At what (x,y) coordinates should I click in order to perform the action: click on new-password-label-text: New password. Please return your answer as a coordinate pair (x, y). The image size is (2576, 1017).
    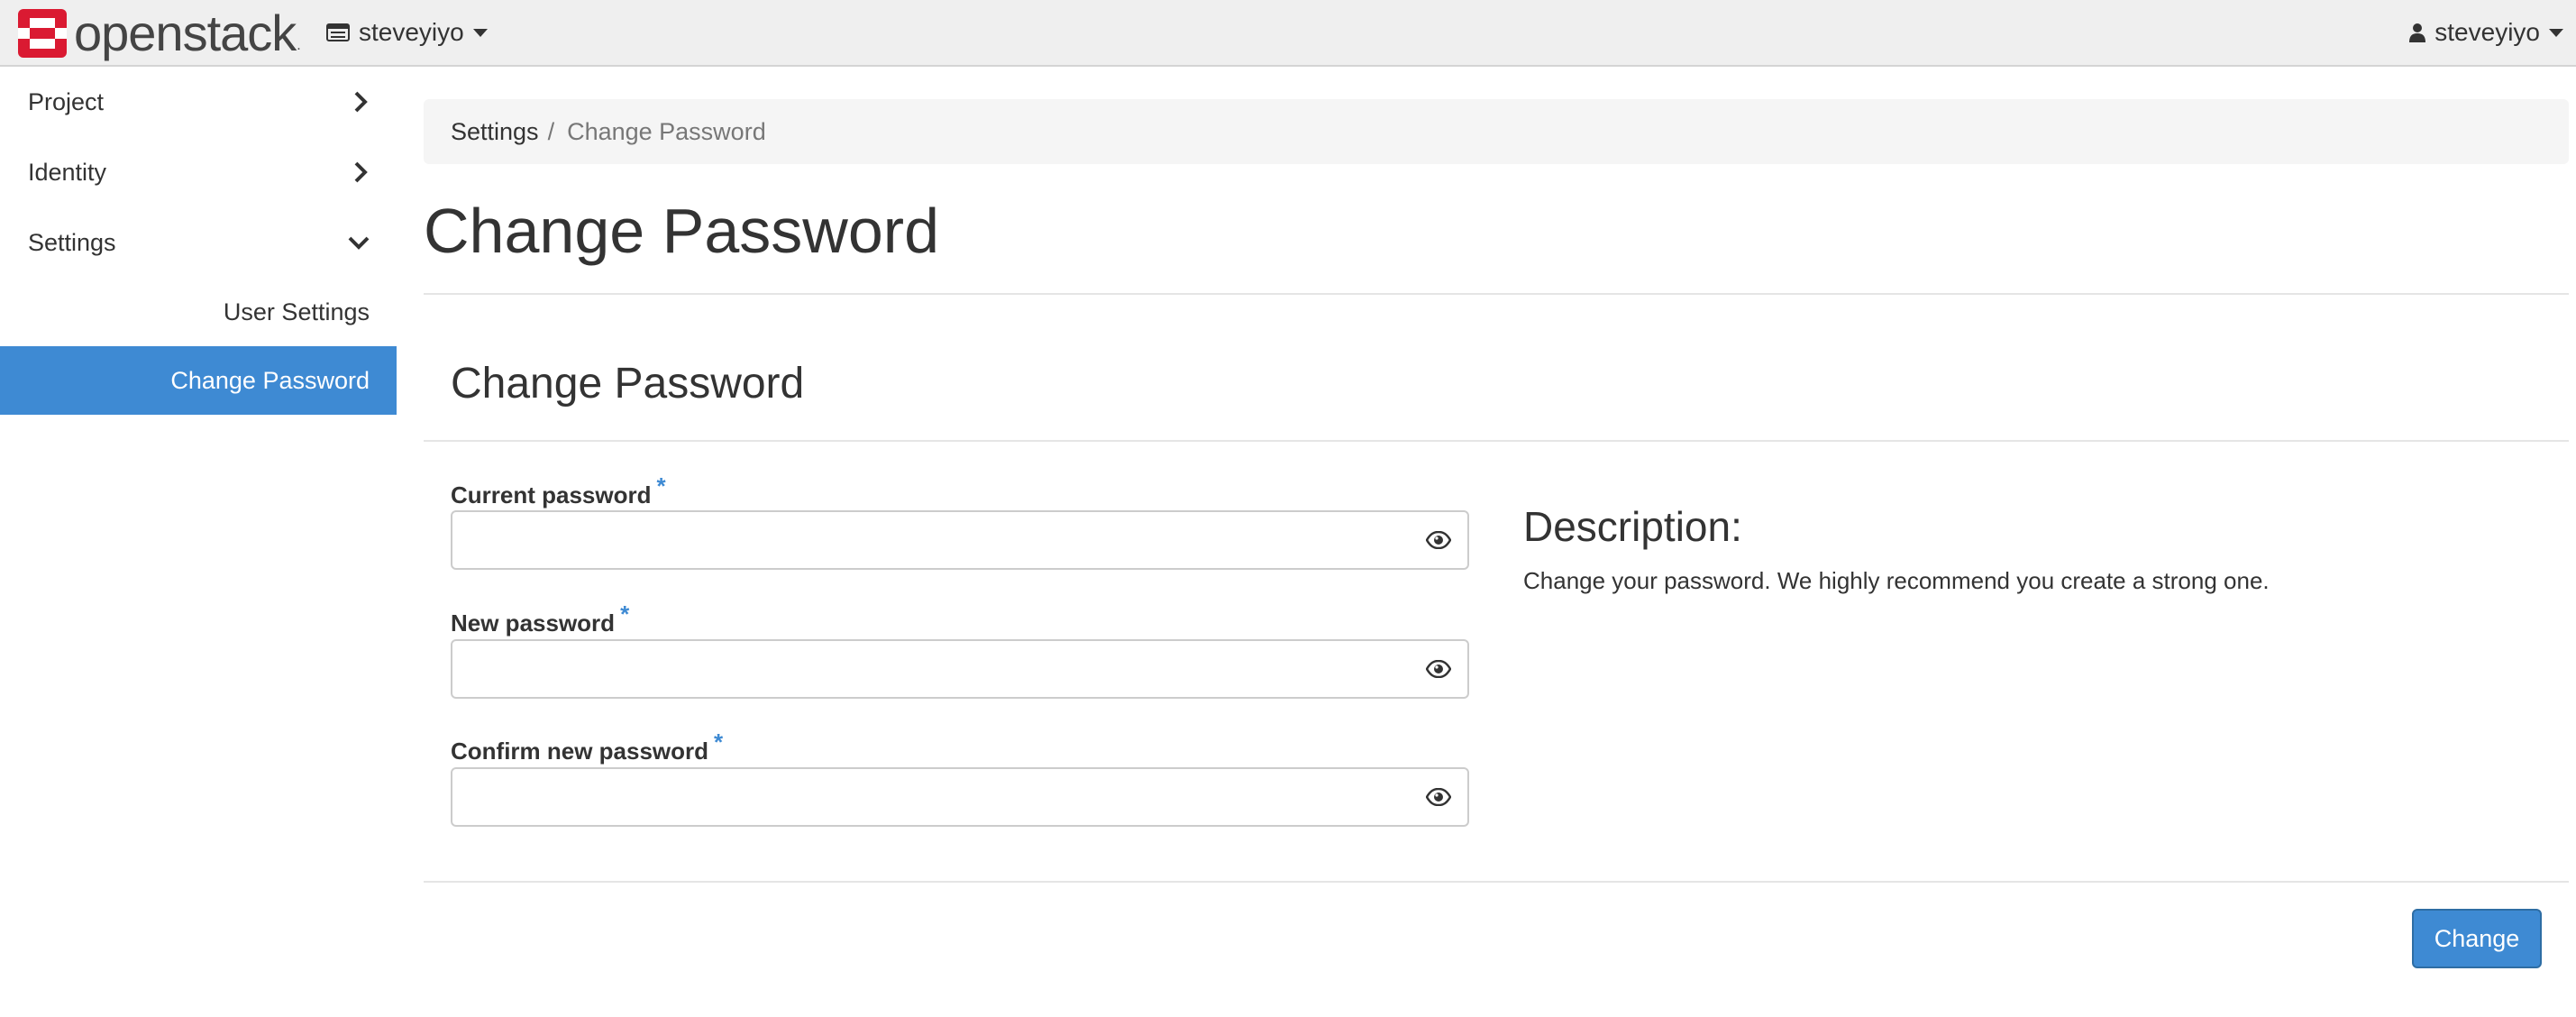
    Looking at the image, I should click on (533, 623).